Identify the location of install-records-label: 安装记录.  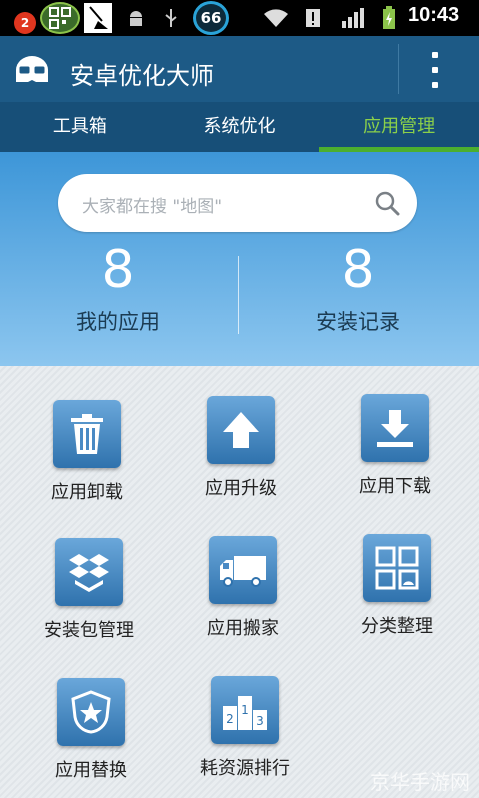
(358, 322).